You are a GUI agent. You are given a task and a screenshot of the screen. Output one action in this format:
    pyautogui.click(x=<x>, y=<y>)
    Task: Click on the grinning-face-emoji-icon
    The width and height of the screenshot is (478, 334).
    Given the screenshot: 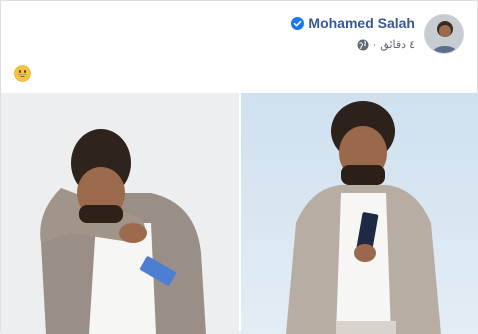 What is the action you would take?
    pyautogui.click(x=22, y=73)
    